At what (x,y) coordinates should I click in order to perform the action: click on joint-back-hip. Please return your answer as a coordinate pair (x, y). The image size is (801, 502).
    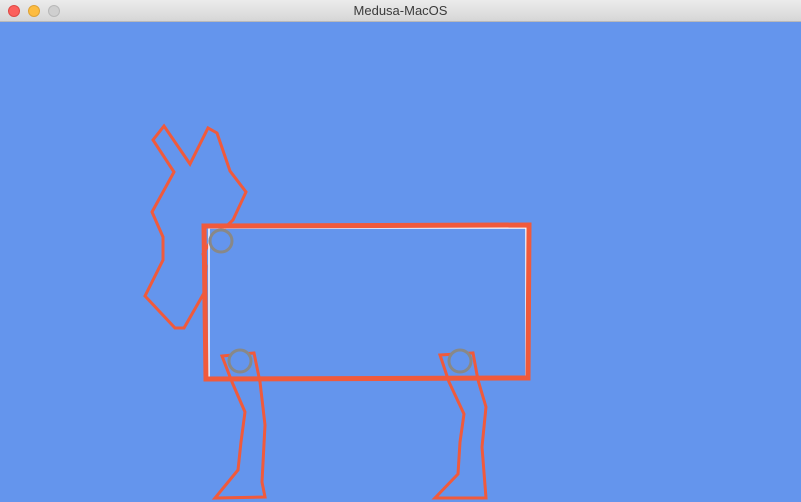
    Looking at the image, I should click on (240, 361).